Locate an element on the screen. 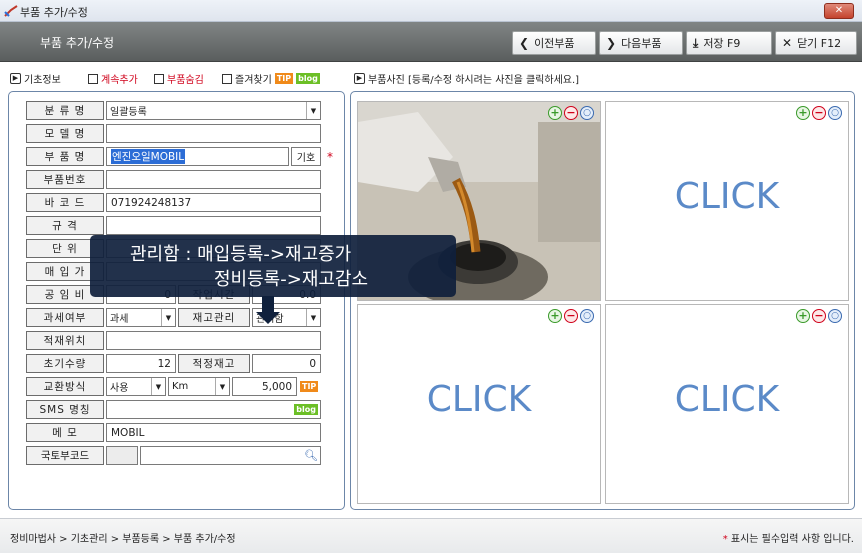 The image size is (862, 553). spec-label: 규 격 is located at coordinates (65, 225).